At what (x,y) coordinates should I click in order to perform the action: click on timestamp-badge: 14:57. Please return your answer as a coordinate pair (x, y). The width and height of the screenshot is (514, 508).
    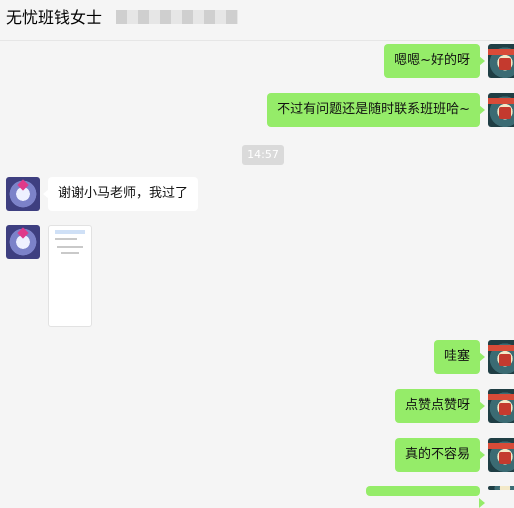
    Looking at the image, I should click on (263, 155).